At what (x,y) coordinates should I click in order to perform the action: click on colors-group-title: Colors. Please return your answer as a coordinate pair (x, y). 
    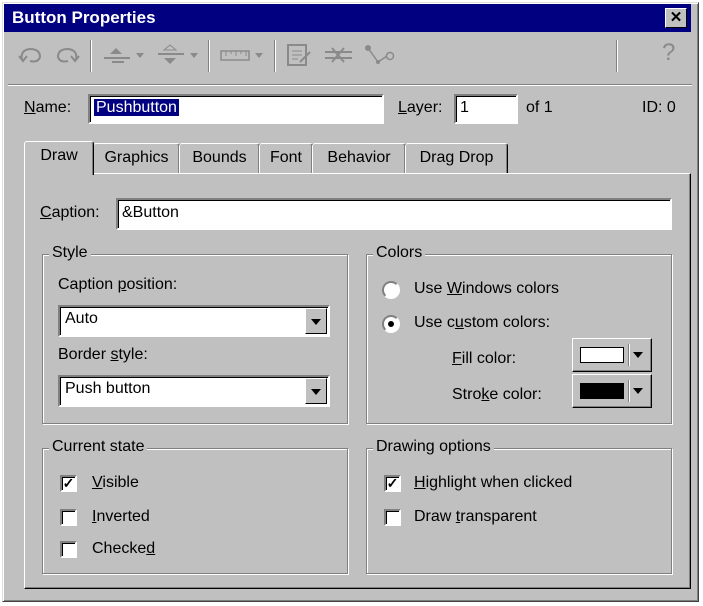
    Looking at the image, I should click on (399, 253).